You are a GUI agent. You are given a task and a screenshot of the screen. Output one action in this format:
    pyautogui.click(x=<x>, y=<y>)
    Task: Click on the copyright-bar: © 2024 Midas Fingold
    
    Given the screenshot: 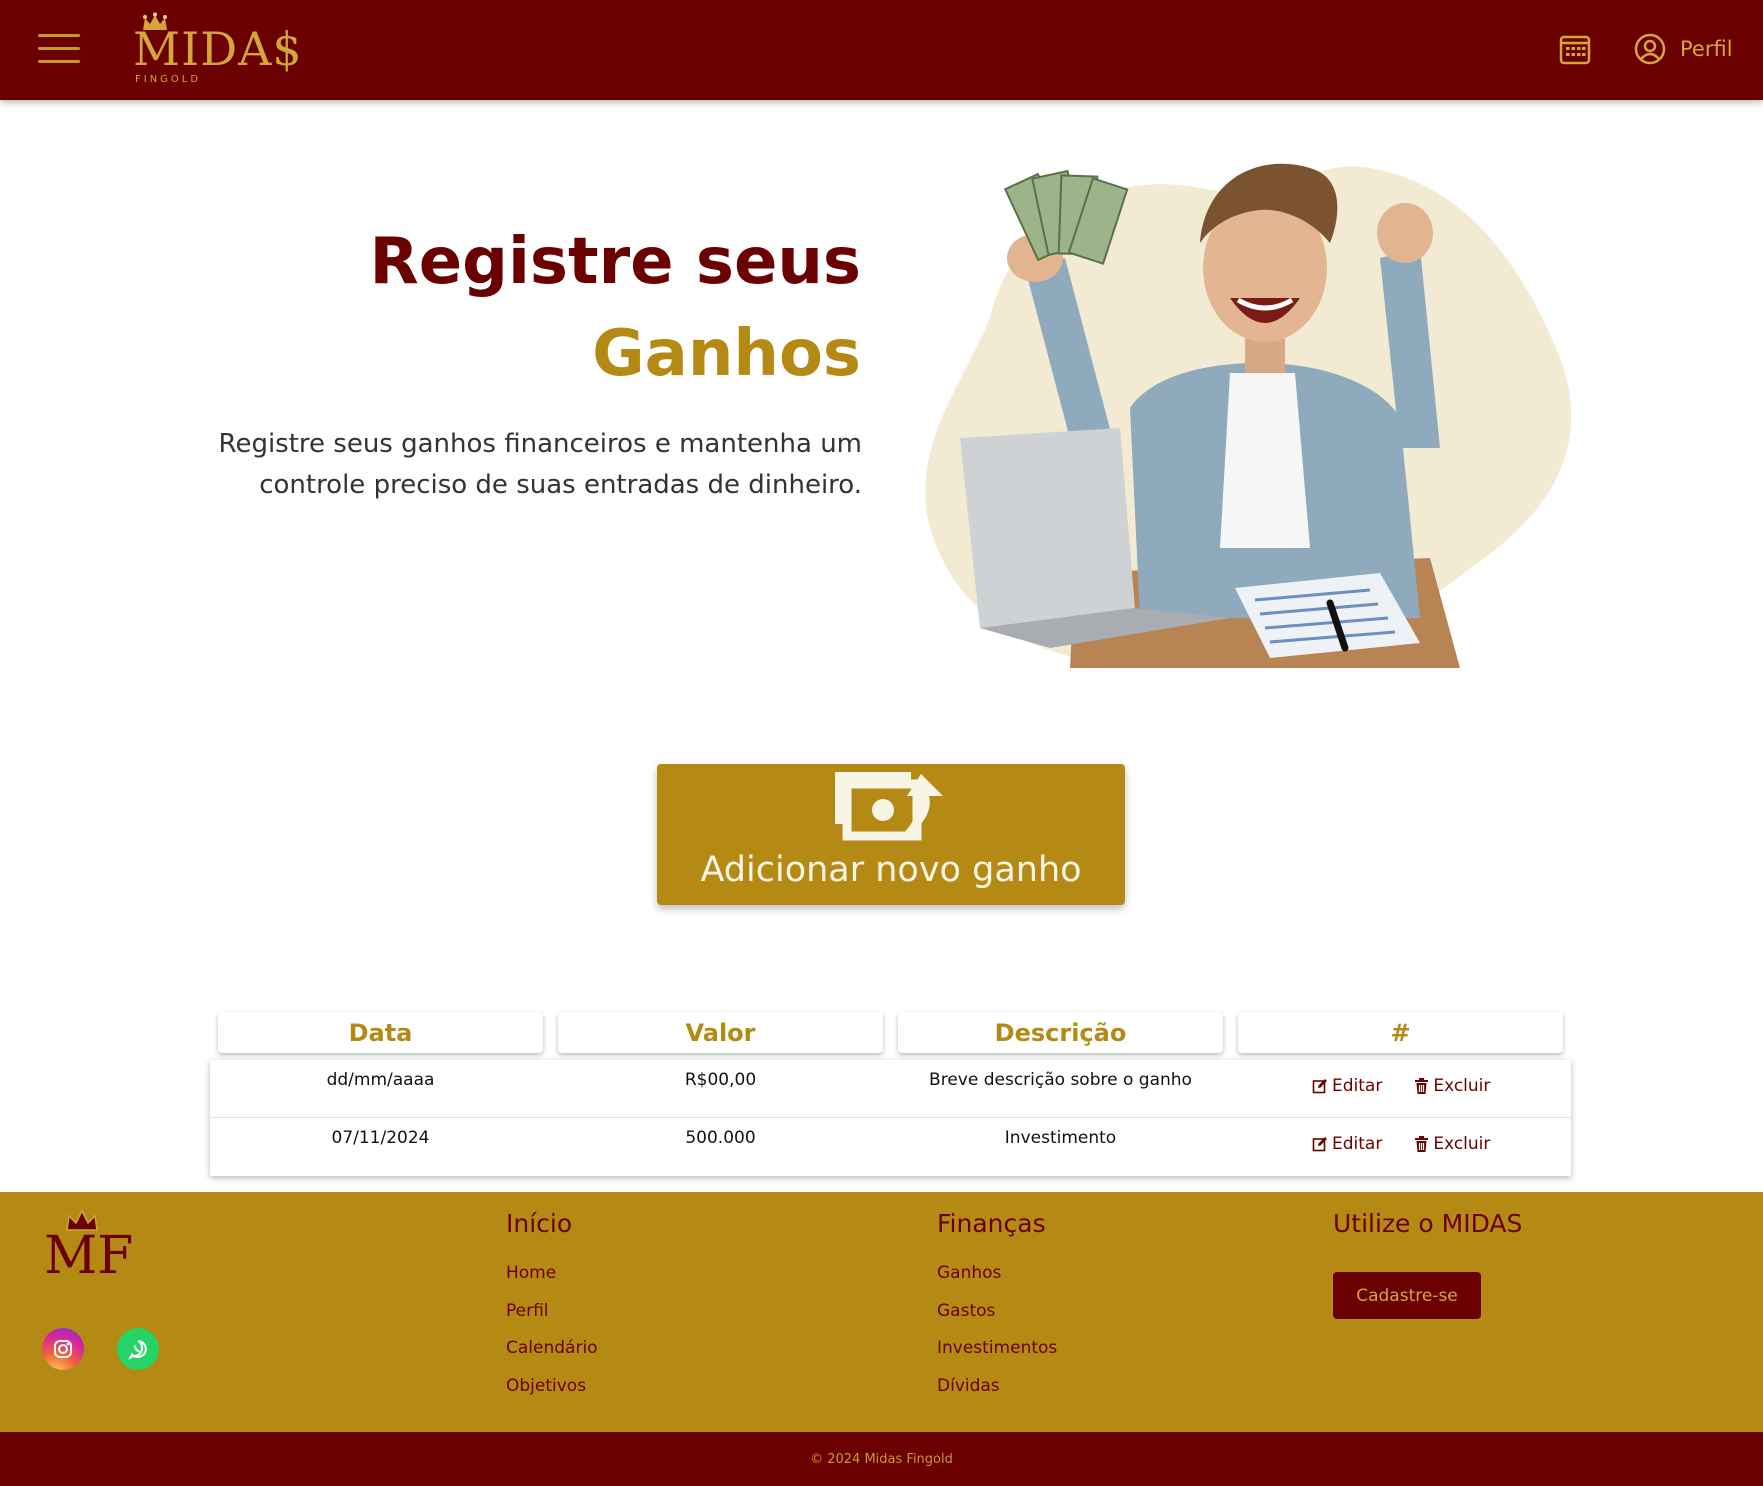 What is the action you would take?
    pyautogui.click(x=881, y=1459)
    